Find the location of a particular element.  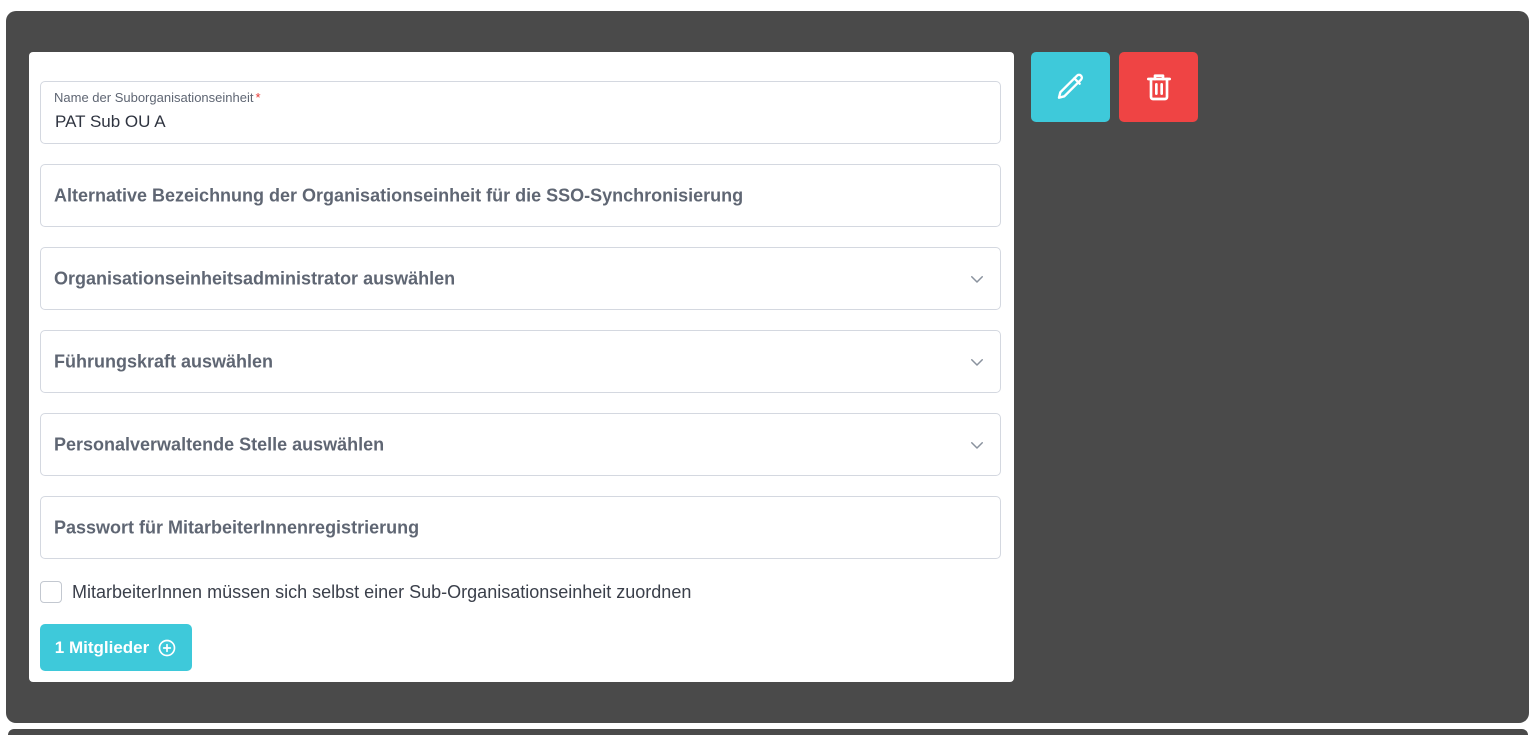

manager-select: Führungskraft auswählen is located at coordinates (520, 361).